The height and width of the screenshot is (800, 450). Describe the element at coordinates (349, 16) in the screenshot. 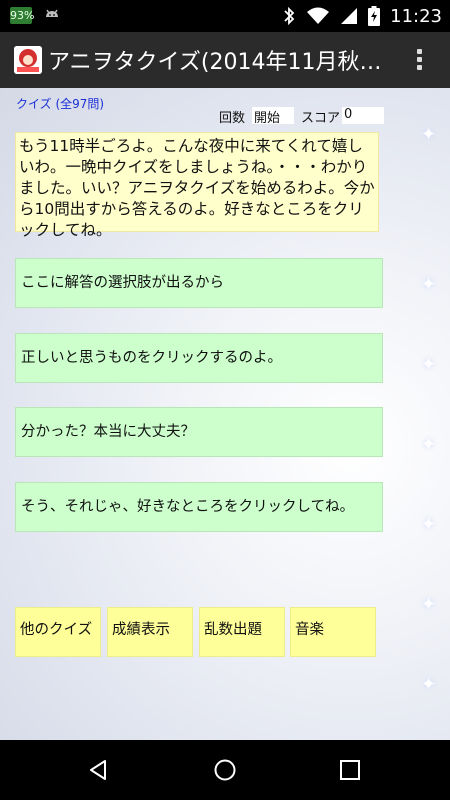

I see `cell-signal-icon` at that location.